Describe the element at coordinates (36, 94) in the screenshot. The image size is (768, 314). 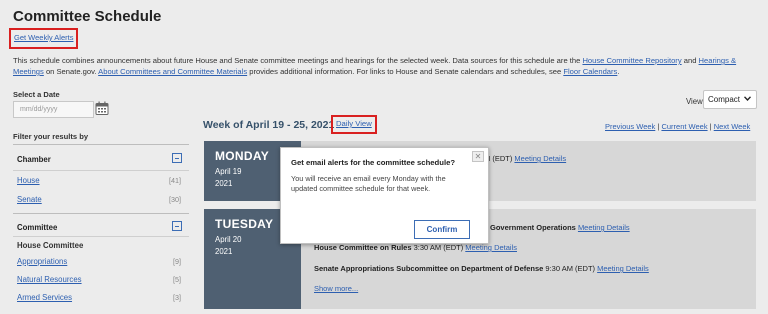
I see `select-date-label: Select a Date` at that location.